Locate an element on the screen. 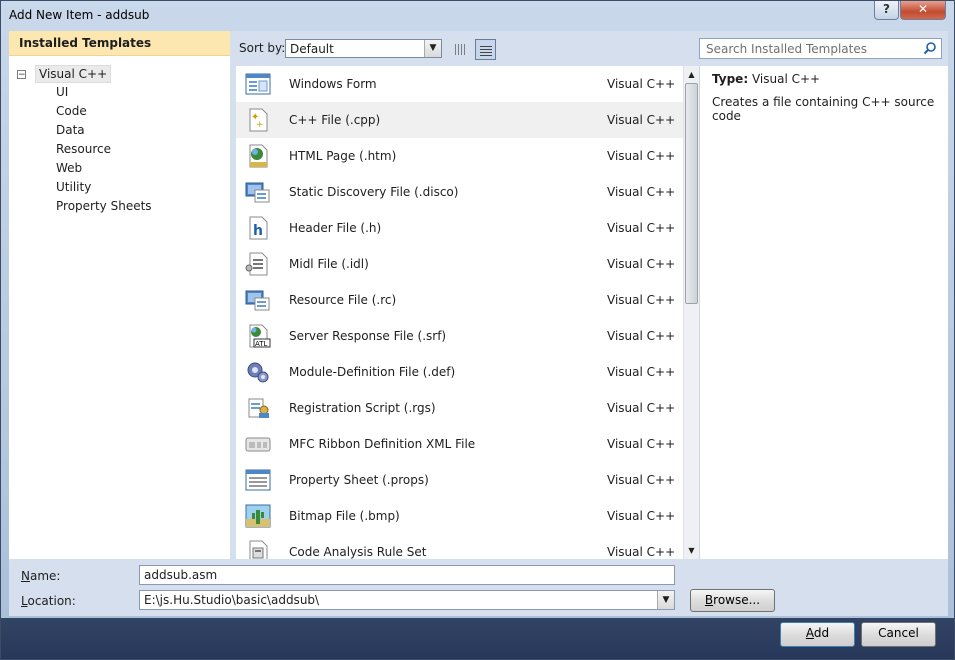  search-placeholder: Search Installed Templates is located at coordinates (786, 49).